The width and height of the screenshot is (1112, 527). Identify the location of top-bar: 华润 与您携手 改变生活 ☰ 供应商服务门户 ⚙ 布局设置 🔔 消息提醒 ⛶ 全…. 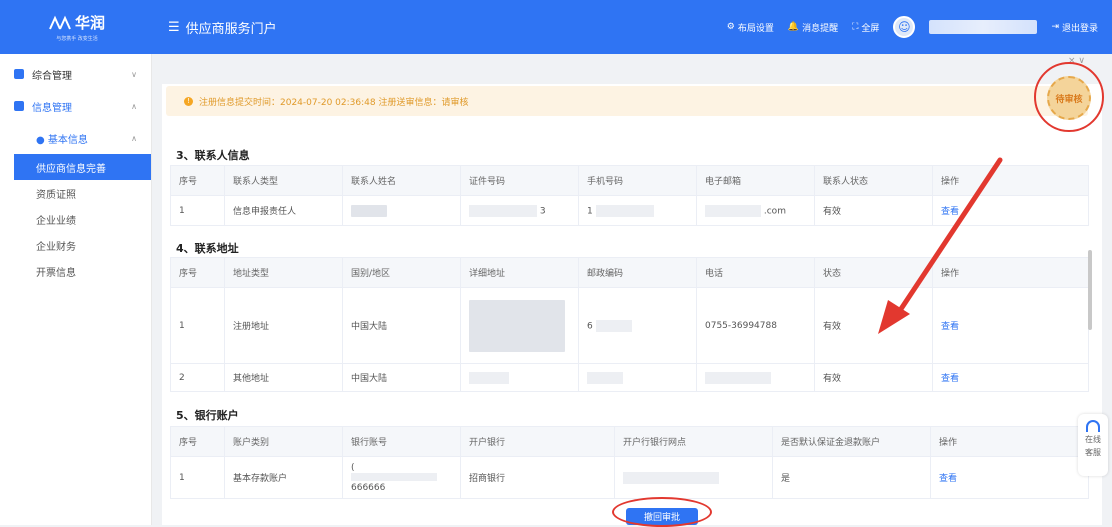
(556, 27).